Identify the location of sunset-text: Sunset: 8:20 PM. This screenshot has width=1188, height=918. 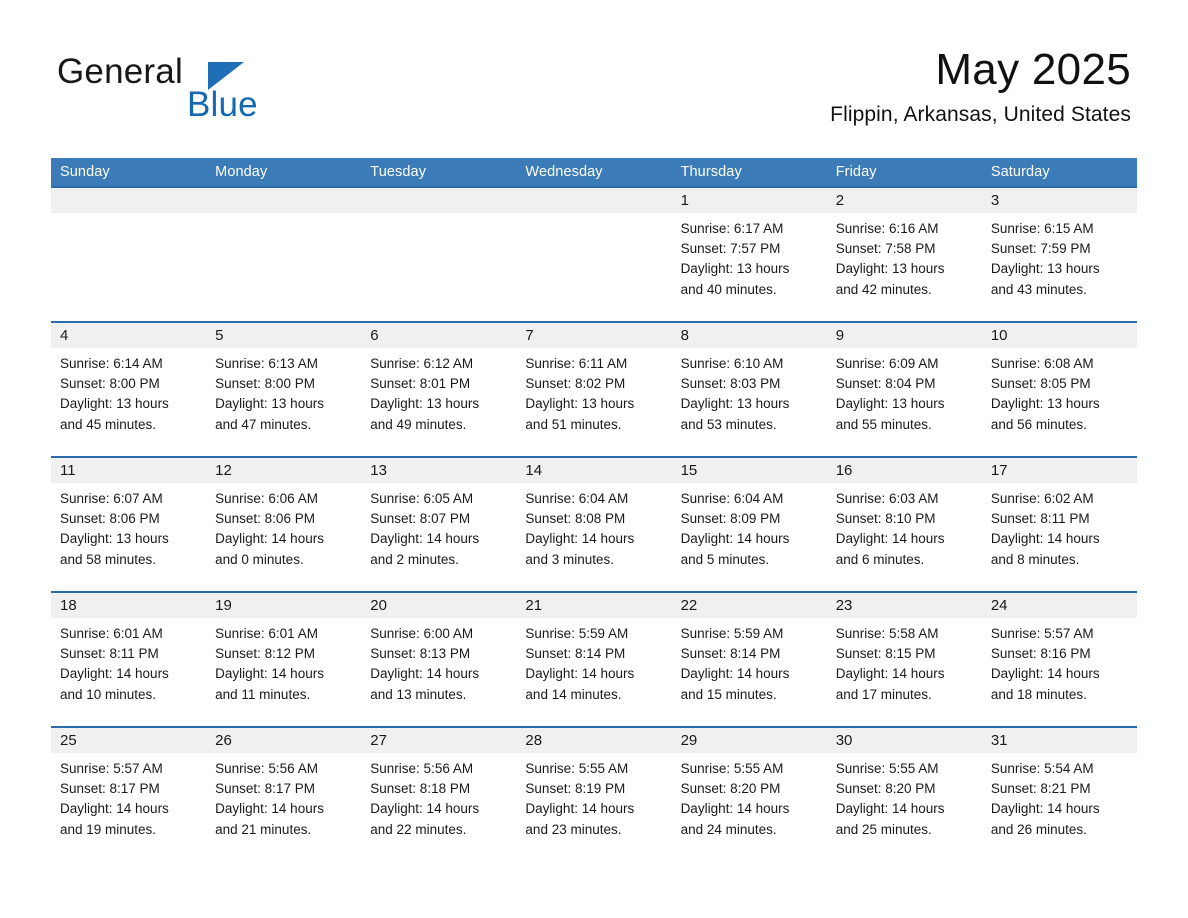
(730, 789).